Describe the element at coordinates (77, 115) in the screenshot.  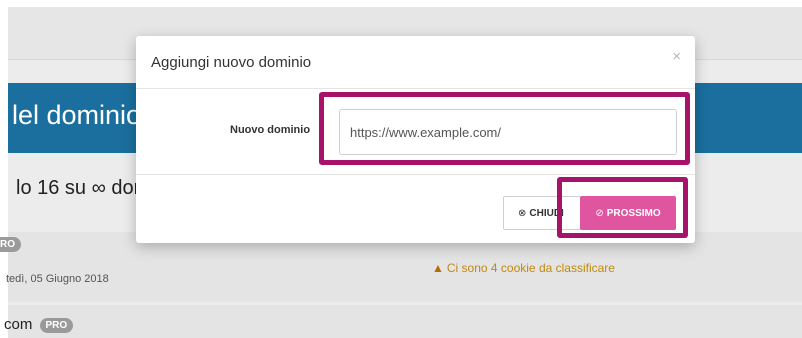
I see `banner-title: lel dominio` at that location.